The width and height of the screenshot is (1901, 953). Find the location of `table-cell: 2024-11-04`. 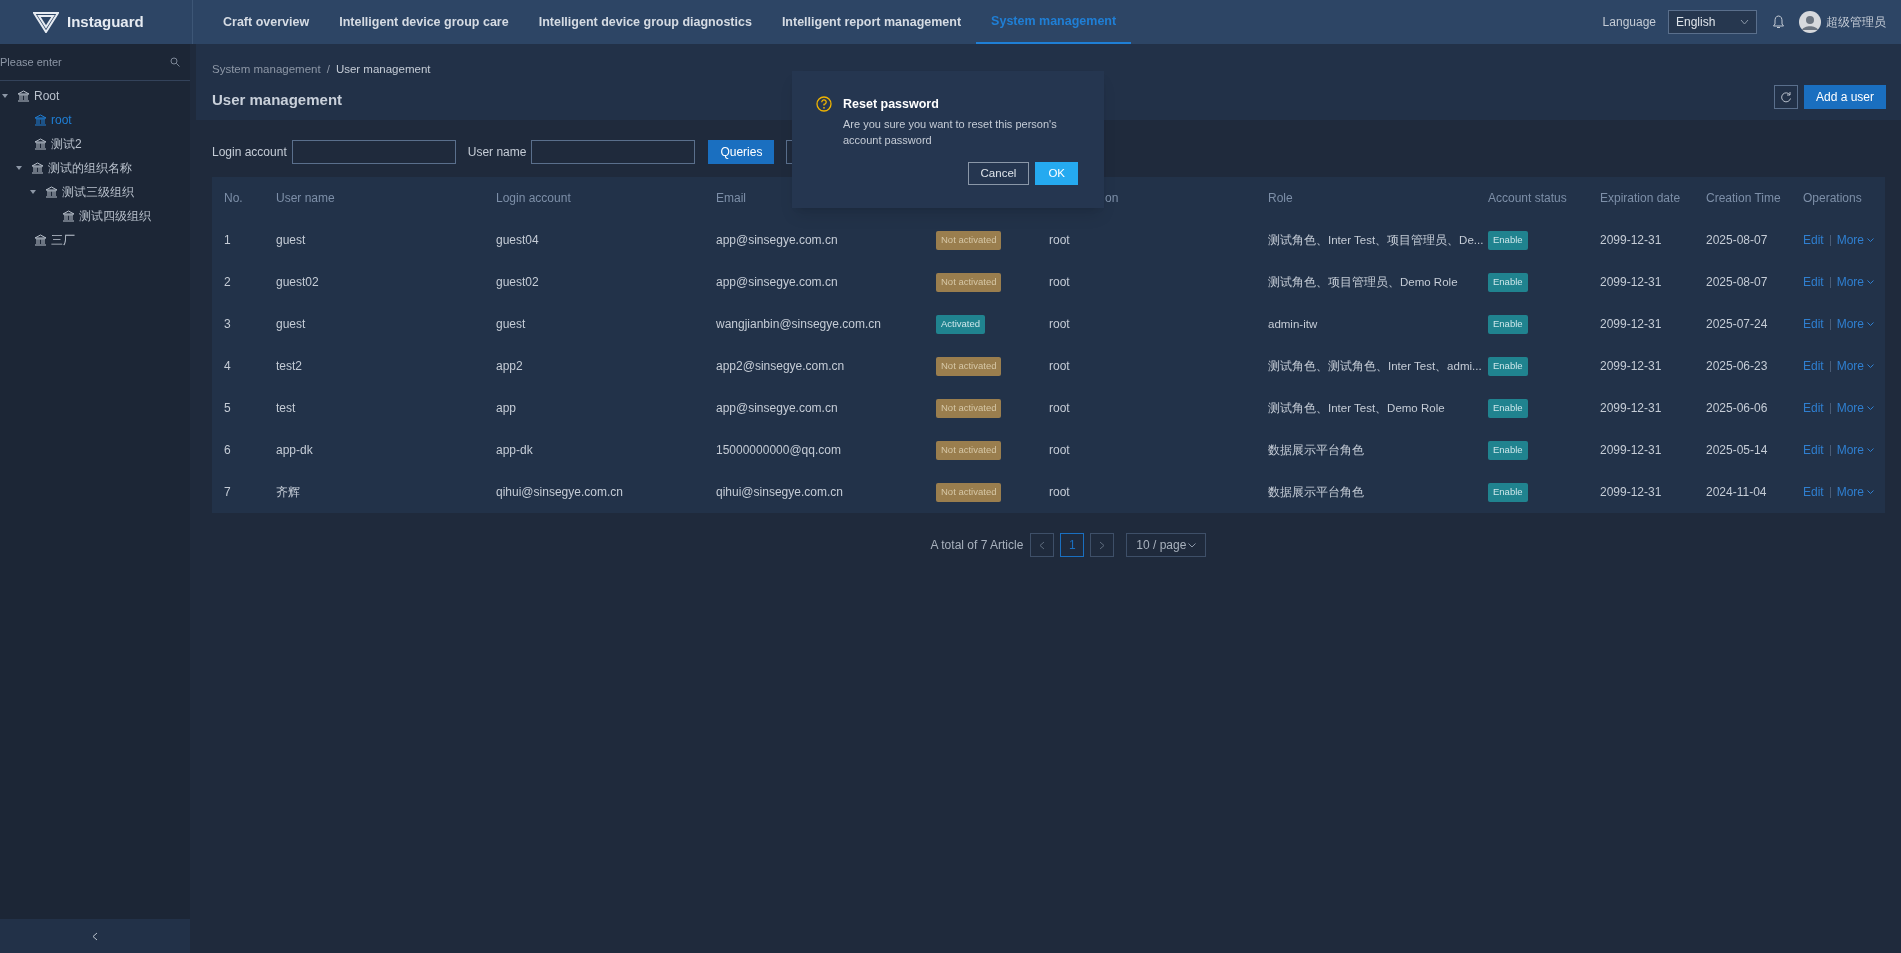

table-cell: 2024-11-04 is located at coordinates (1736, 492).